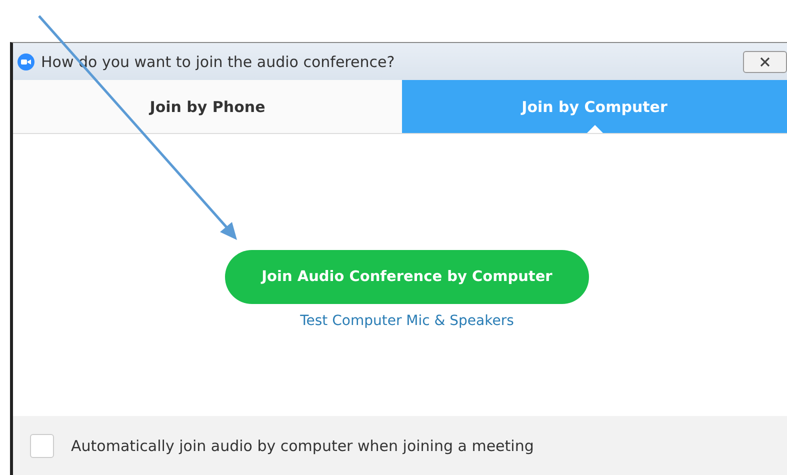 This screenshot has width=787, height=475. What do you see at coordinates (594, 106) in the screenshot?
I see `tab: Join by Computer` at bounding box center [594, 106].